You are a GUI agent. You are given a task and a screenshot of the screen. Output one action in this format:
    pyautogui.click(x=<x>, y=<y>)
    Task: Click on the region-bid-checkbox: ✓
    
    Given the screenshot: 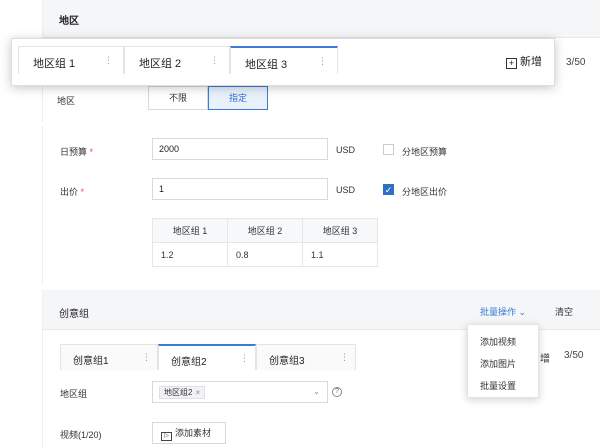 What is the action you would take?
    pyautogui.click(x=388, y=189)
    